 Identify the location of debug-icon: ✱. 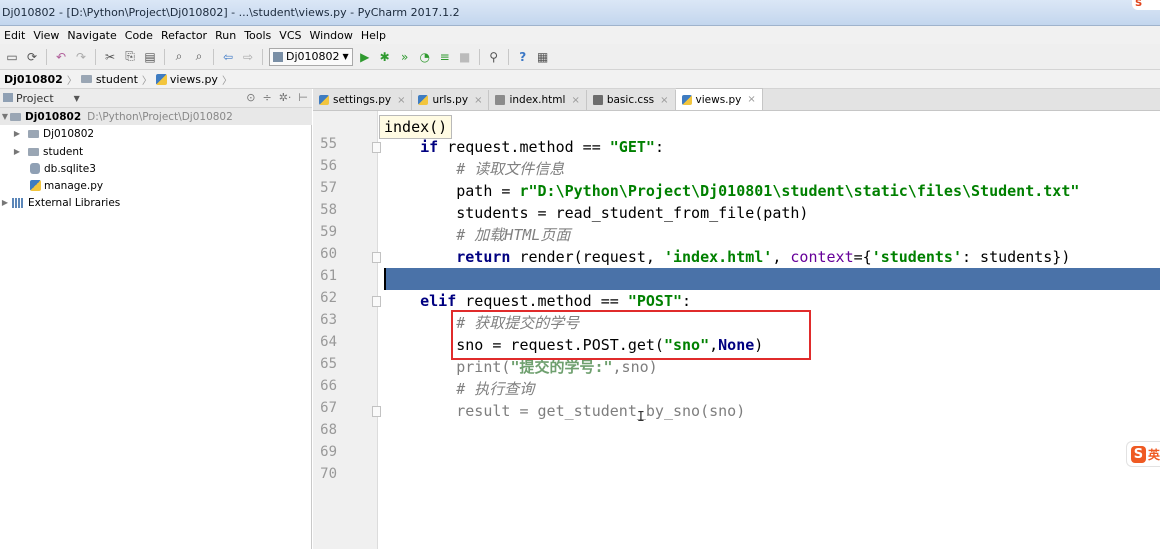
(385, 57).